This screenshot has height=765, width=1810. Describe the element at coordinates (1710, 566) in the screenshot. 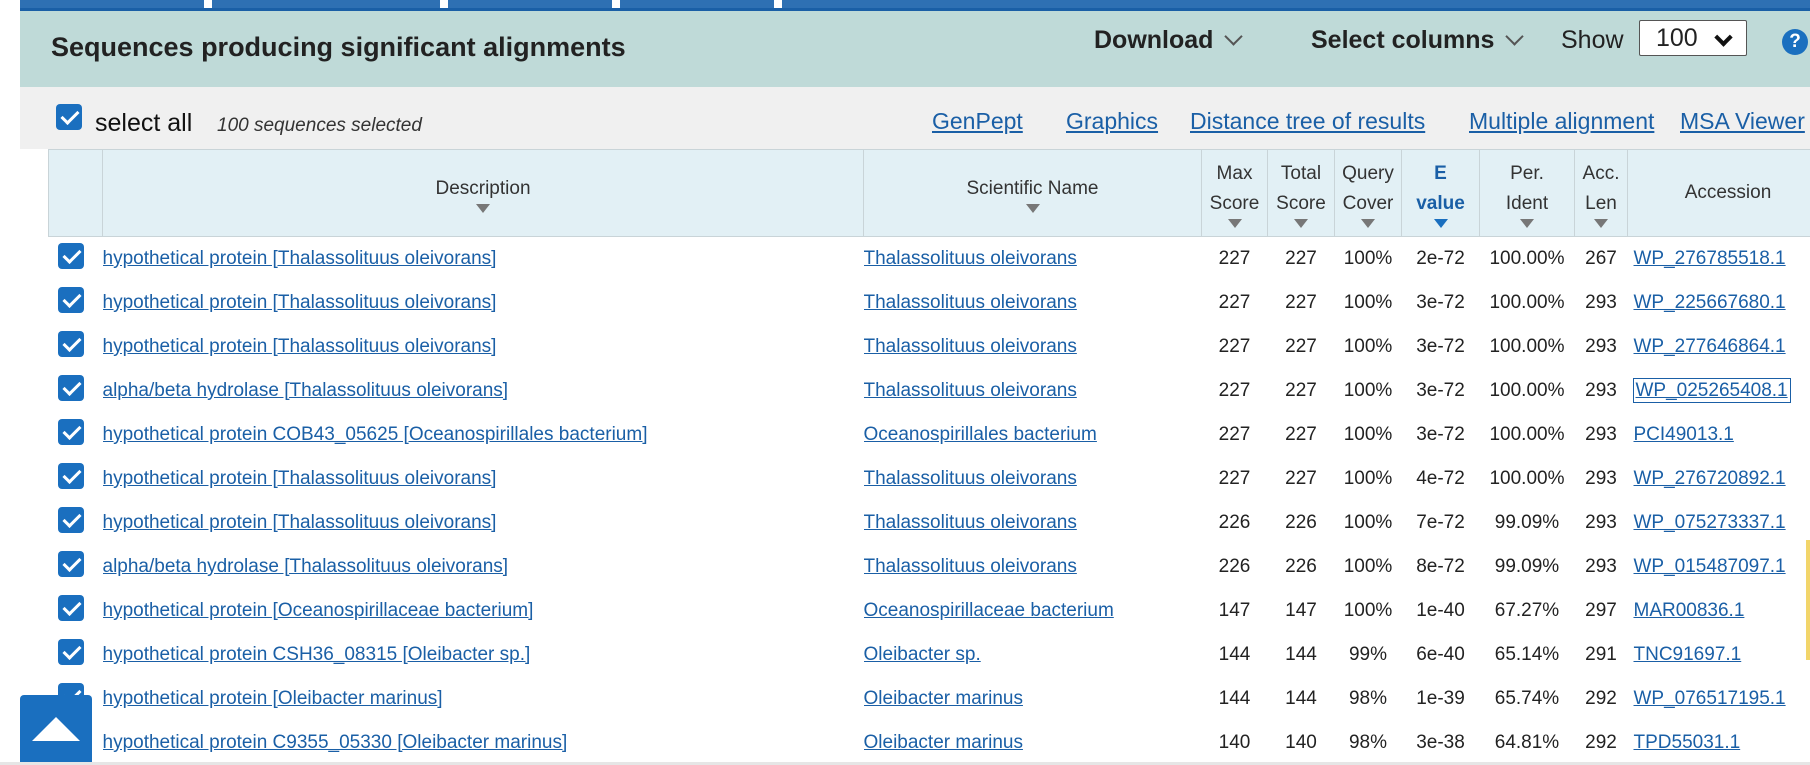

I see `accession-link: WP_015487097.1` at that location.